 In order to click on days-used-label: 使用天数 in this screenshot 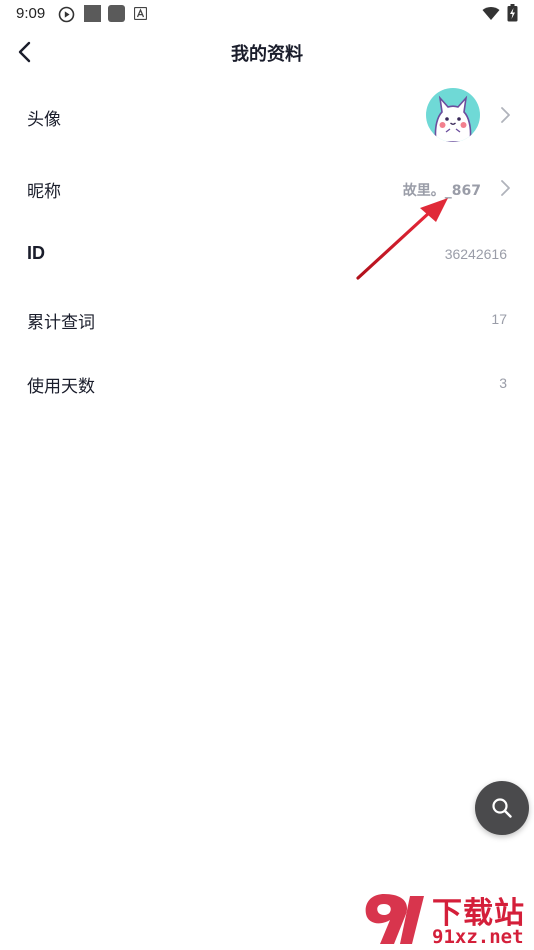, I will do `click(61, 387)`.